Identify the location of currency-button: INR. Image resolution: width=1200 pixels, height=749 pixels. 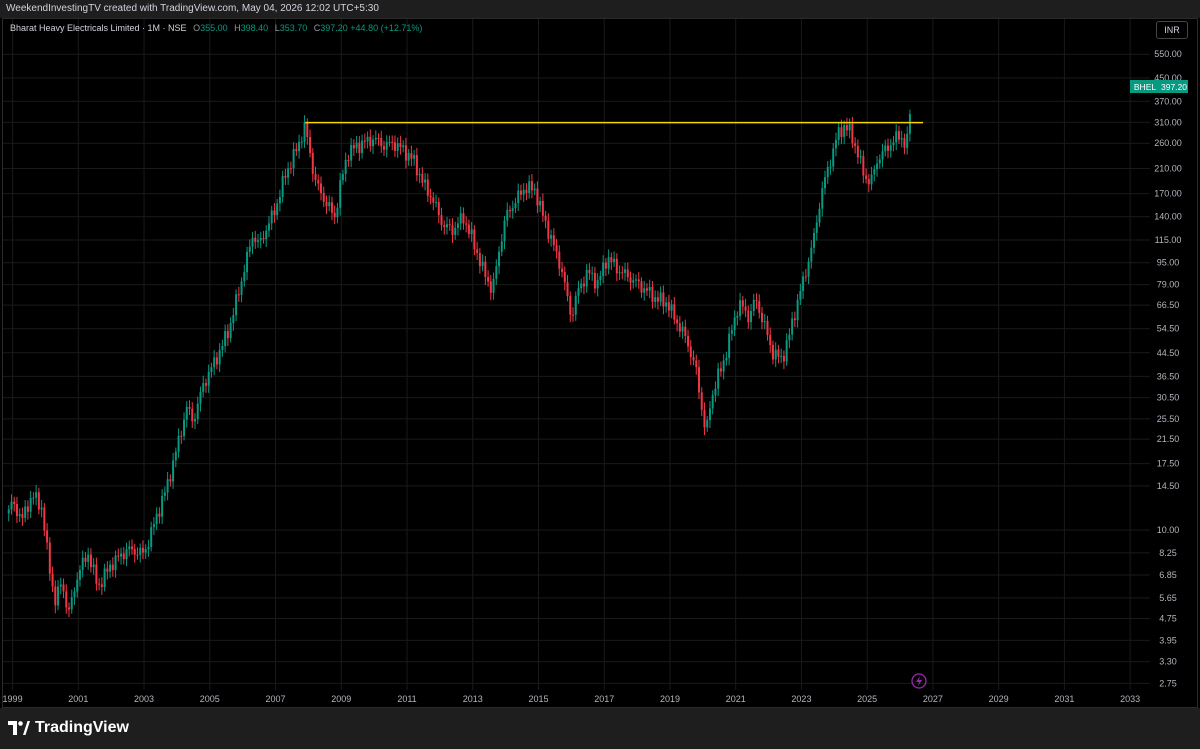
(1172, 30).